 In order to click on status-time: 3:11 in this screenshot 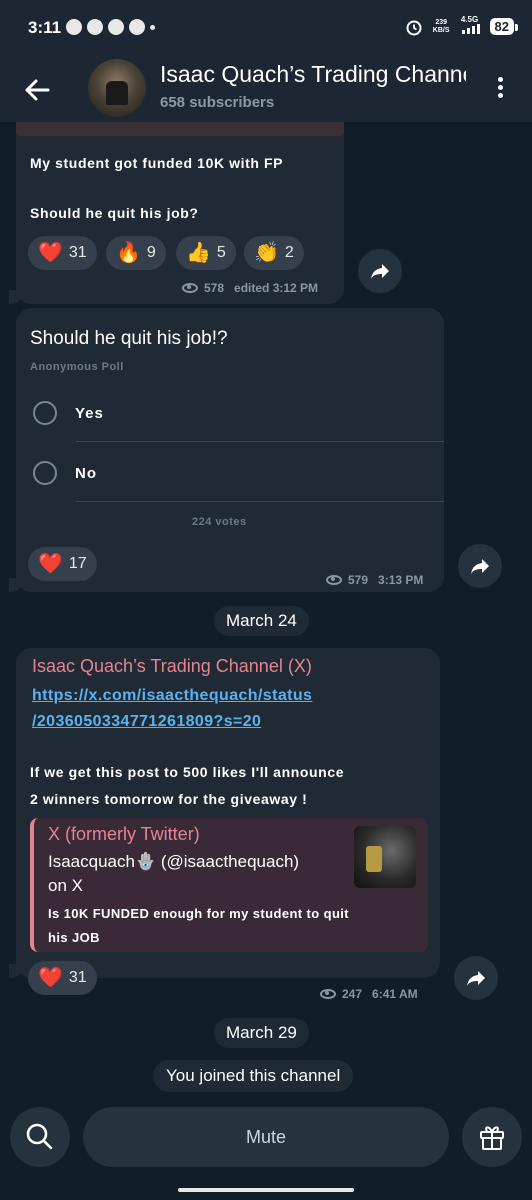, I will do `click(45, 27)`.